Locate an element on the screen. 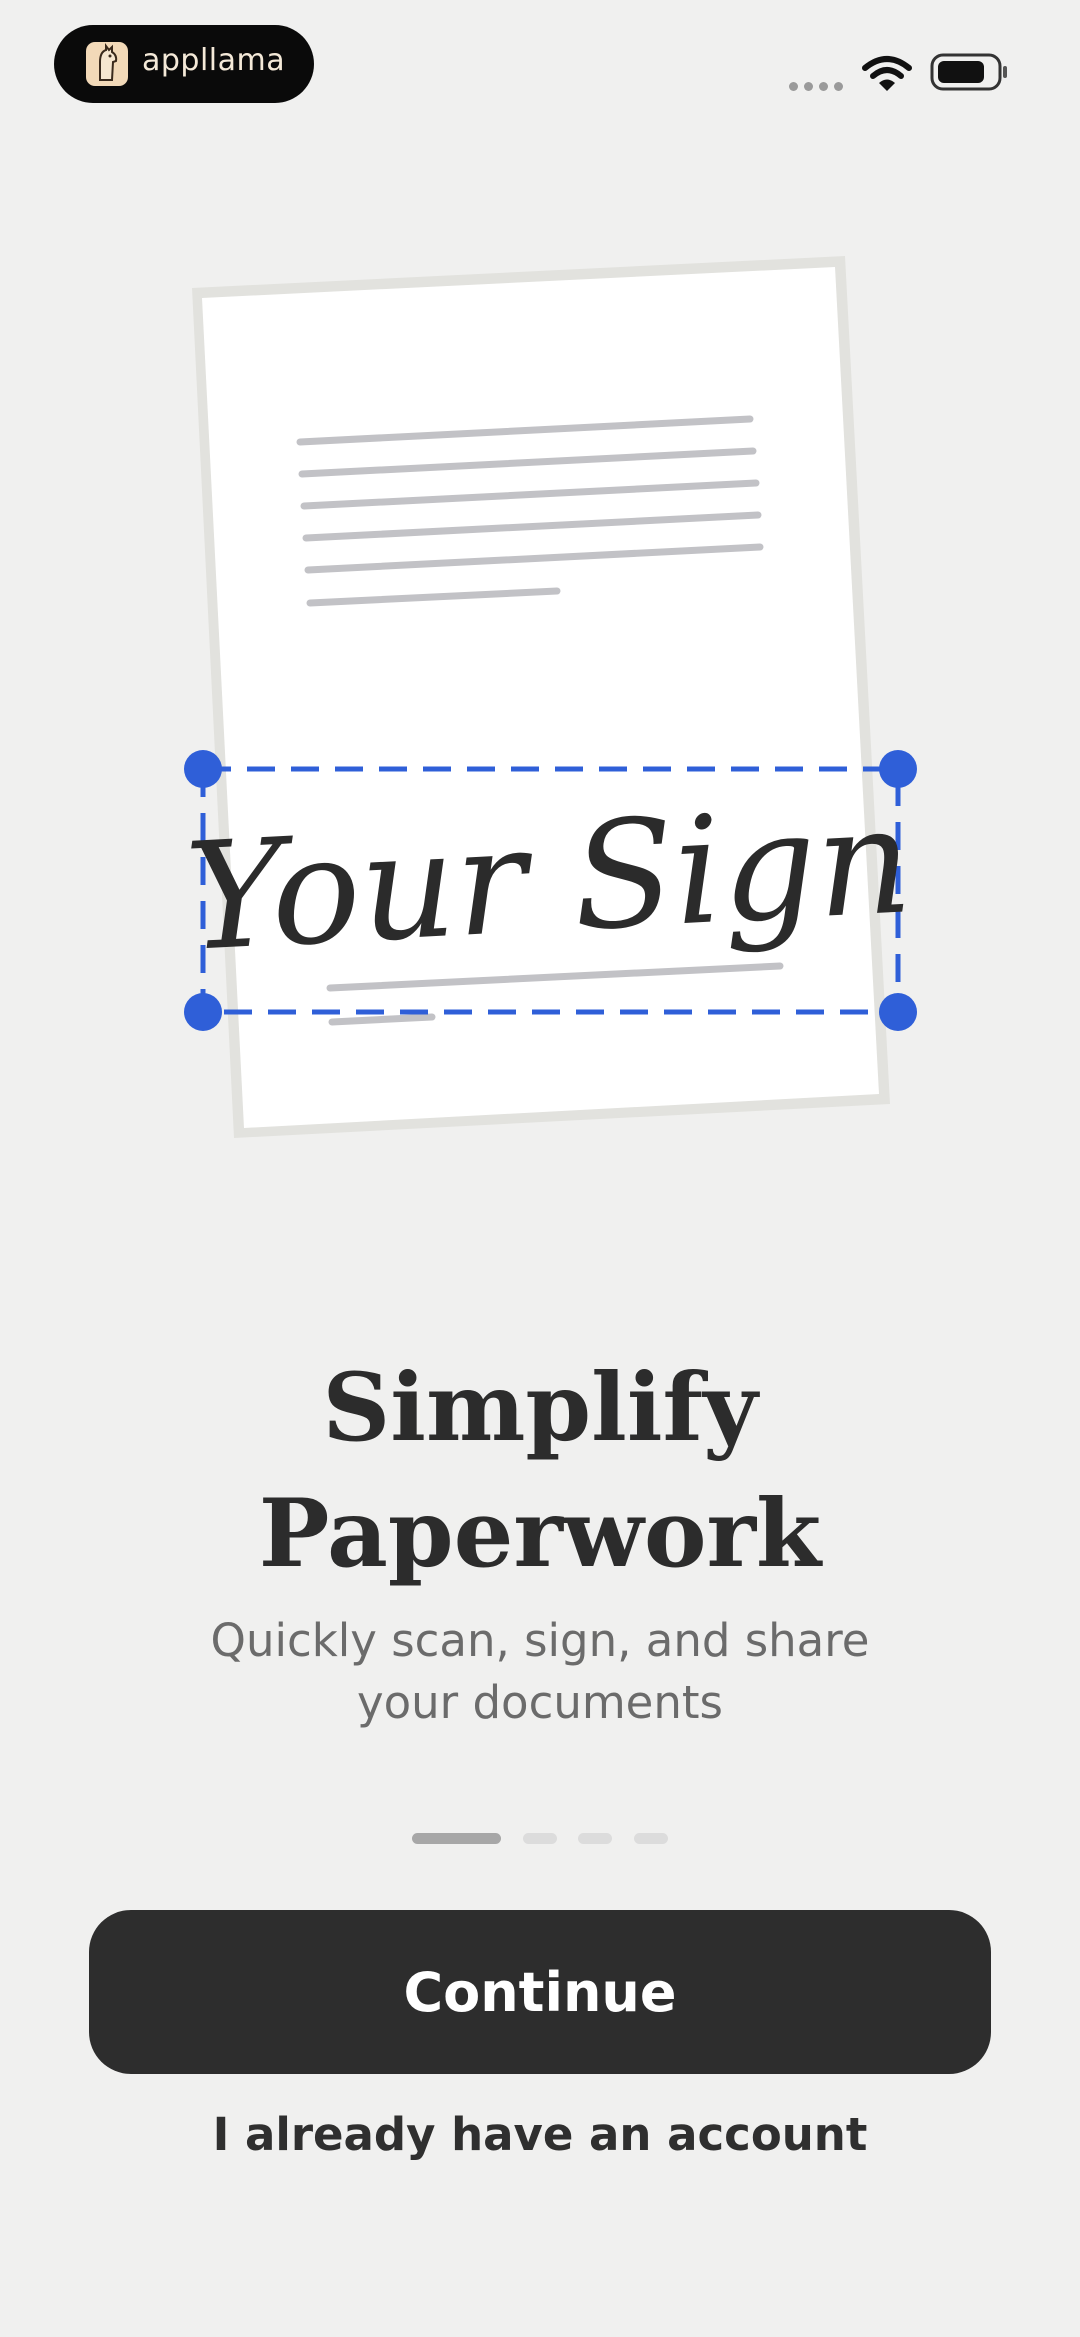 The width and height of the screenshot is (1080, 2337). resize-handle-bottom-right is located at coordinates (898, 1012).